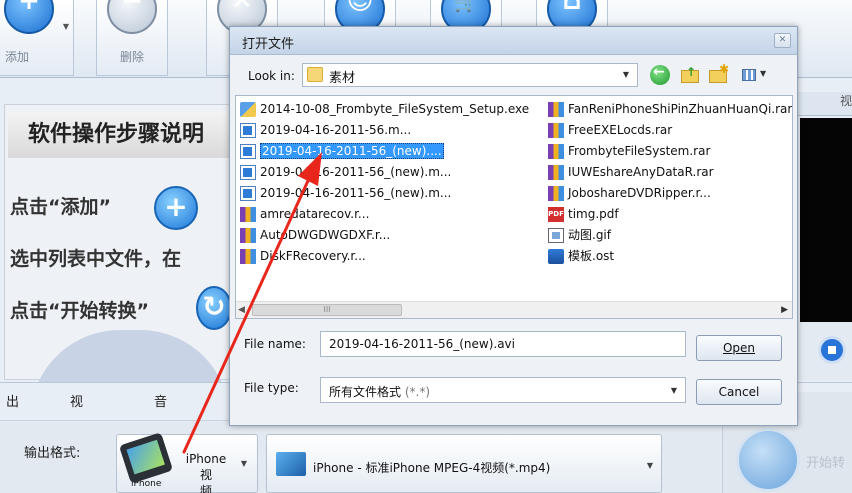 The image size is (852, 493). What do you see at coordinates (620, 130) in the screenshot?
I see `file-name-text: FreeEXELocds.rar` at bounding box center [620, 130].